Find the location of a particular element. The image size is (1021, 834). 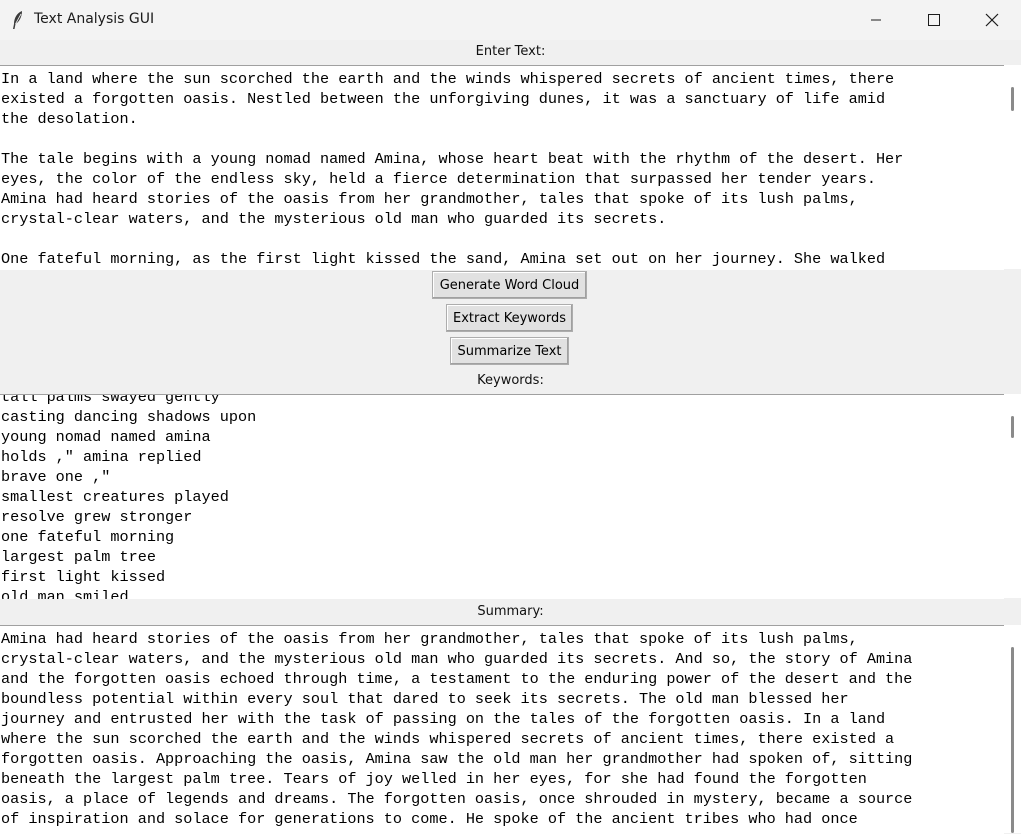

close-button is located at coordinates (992, 20).